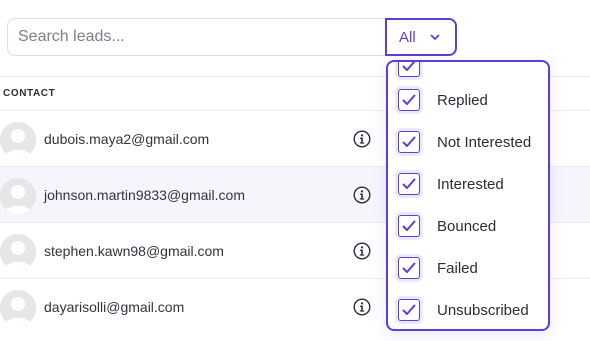  I want to click on column-header-contact: CONTACT, so click(29, 93).